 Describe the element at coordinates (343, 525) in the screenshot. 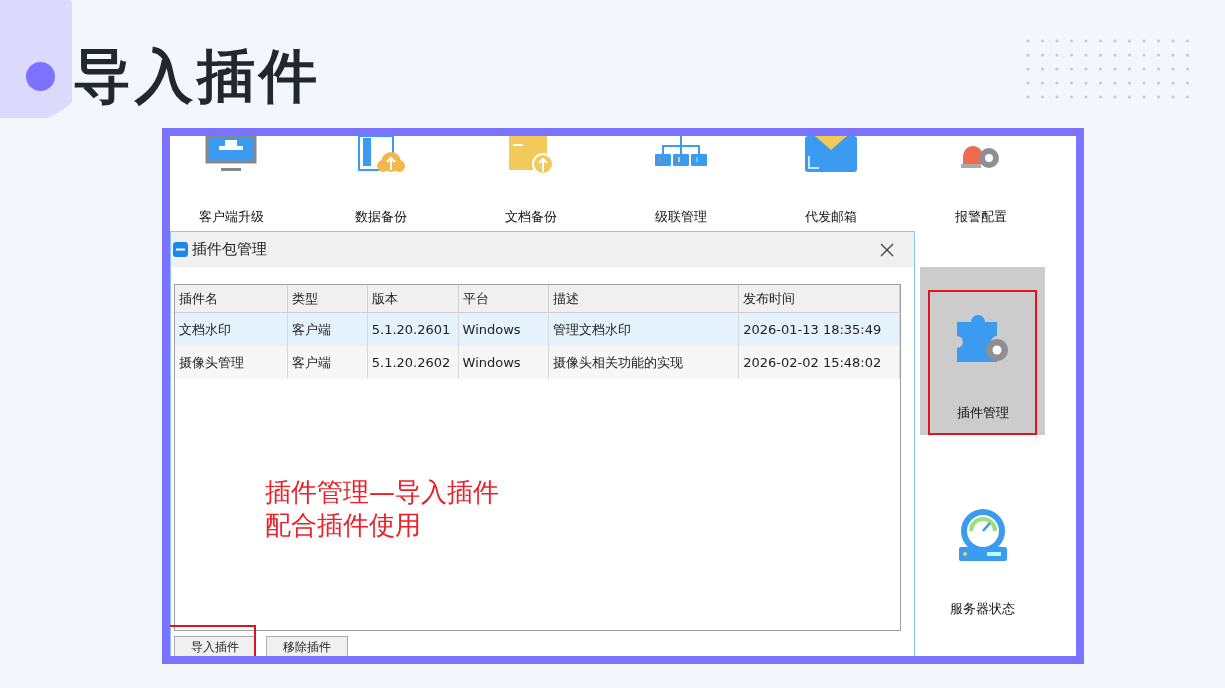

I see `annotation-text: 配合插件使用` at that location.